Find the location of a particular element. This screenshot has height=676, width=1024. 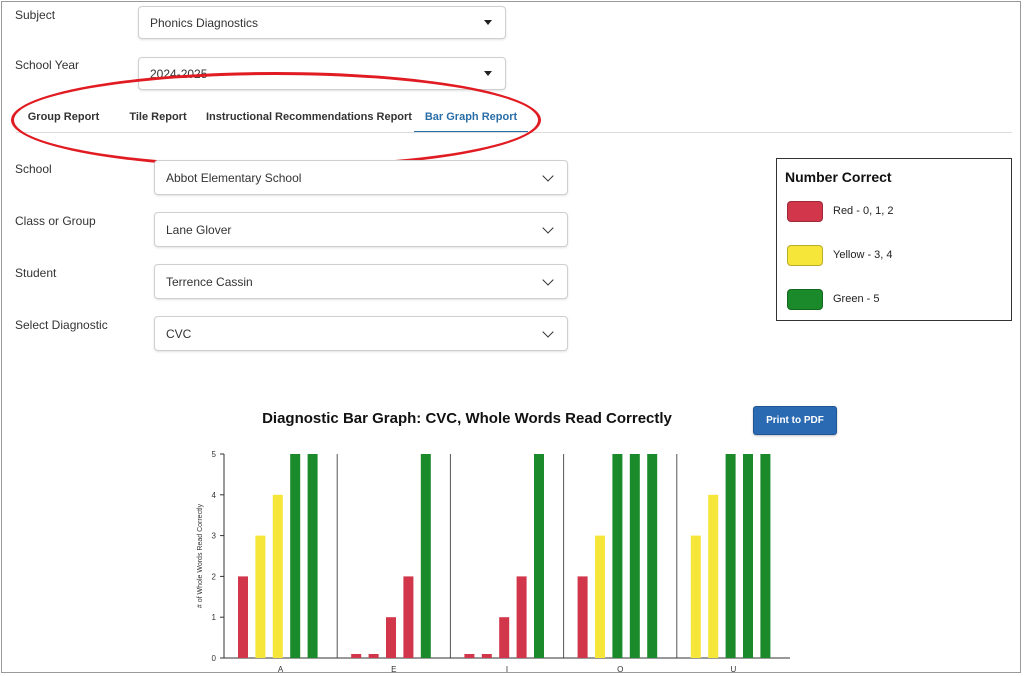

school-year-label: School Year is located at coordinates (47, 65).